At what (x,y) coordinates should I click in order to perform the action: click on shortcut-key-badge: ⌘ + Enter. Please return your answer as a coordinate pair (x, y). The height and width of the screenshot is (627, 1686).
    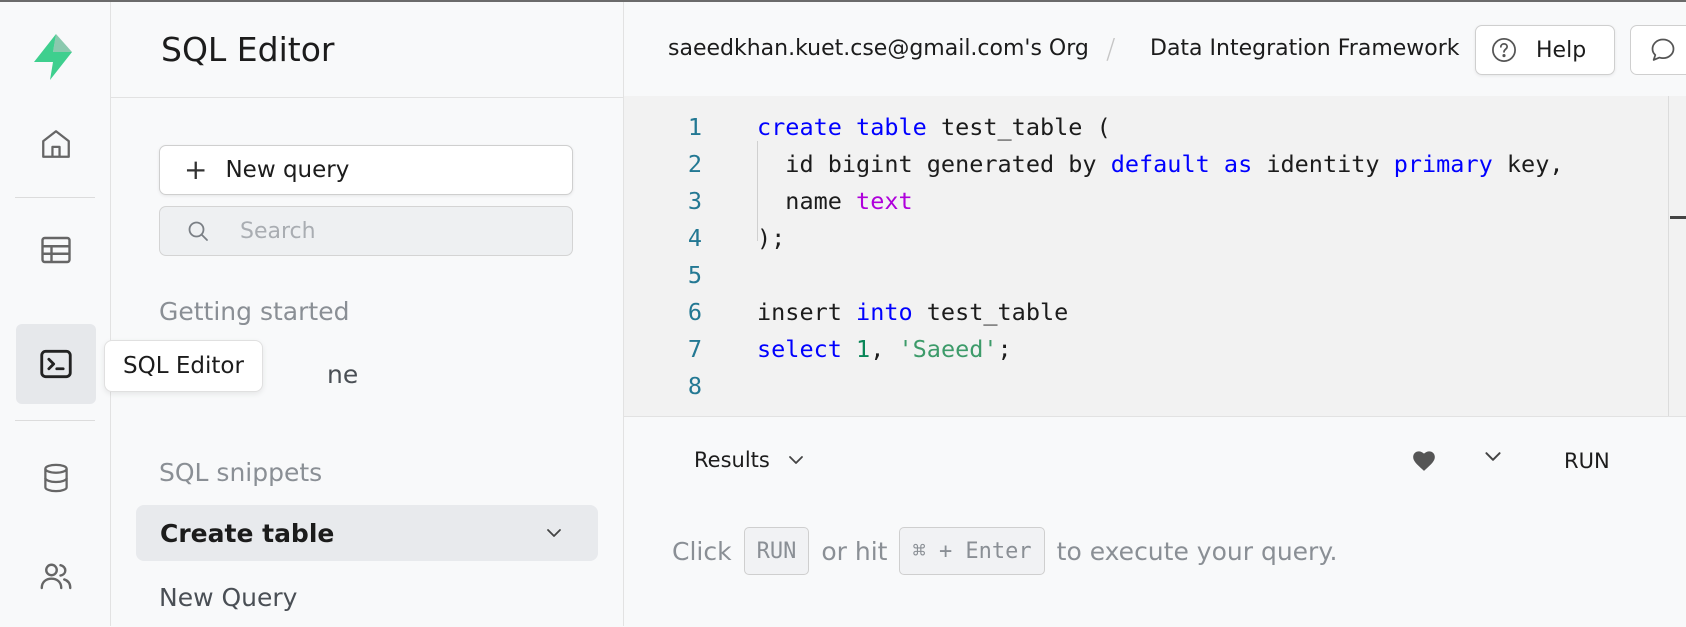
    Looking at the image, I should click on (972, 551).